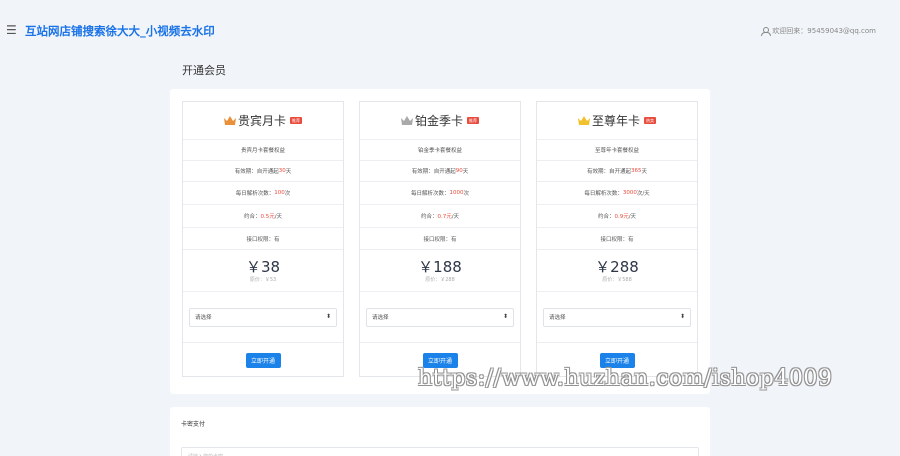 This screenshot has height=456, width=900. I want to click on plan-name: 贵宾月卡, so click(261, 121).